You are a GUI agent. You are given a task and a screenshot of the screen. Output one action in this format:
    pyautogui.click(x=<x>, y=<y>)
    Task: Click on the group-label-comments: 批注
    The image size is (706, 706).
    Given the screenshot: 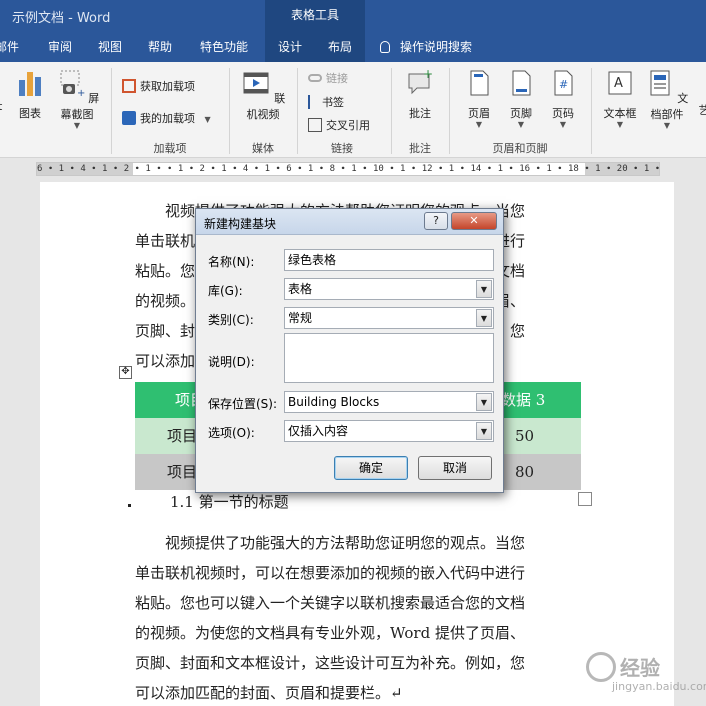 What is the action you would take?
    pyautogui.click(x=420, y=148)
    